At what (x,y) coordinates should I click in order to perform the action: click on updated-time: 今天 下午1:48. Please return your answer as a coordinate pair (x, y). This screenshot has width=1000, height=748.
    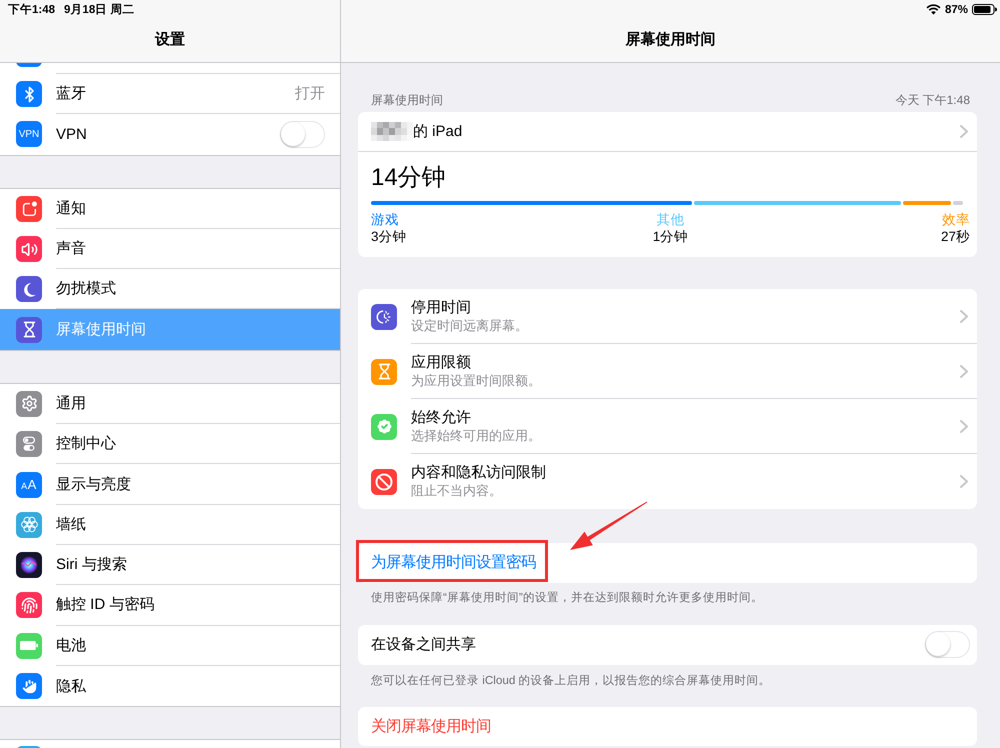
    Looking at the image, I should click on (932, 100).